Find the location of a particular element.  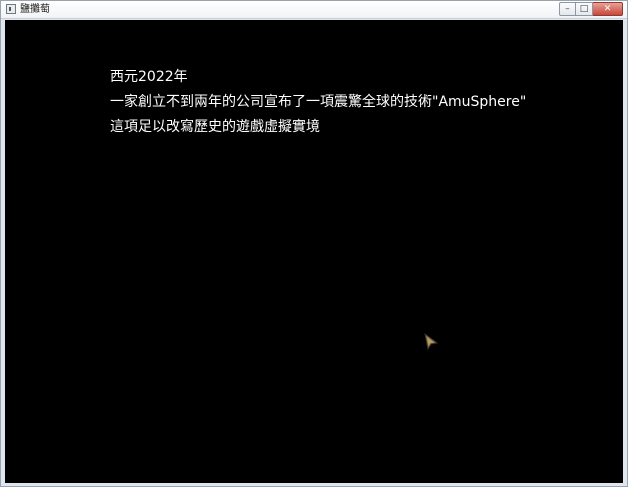

window-title: 鹽攤萄 is located at coordinates (35, 9).